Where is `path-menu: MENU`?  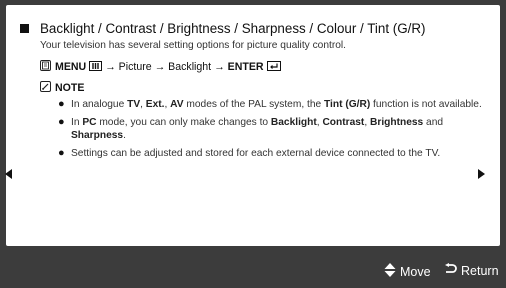
path-menu: MENU is located at coordinates (71, 67).